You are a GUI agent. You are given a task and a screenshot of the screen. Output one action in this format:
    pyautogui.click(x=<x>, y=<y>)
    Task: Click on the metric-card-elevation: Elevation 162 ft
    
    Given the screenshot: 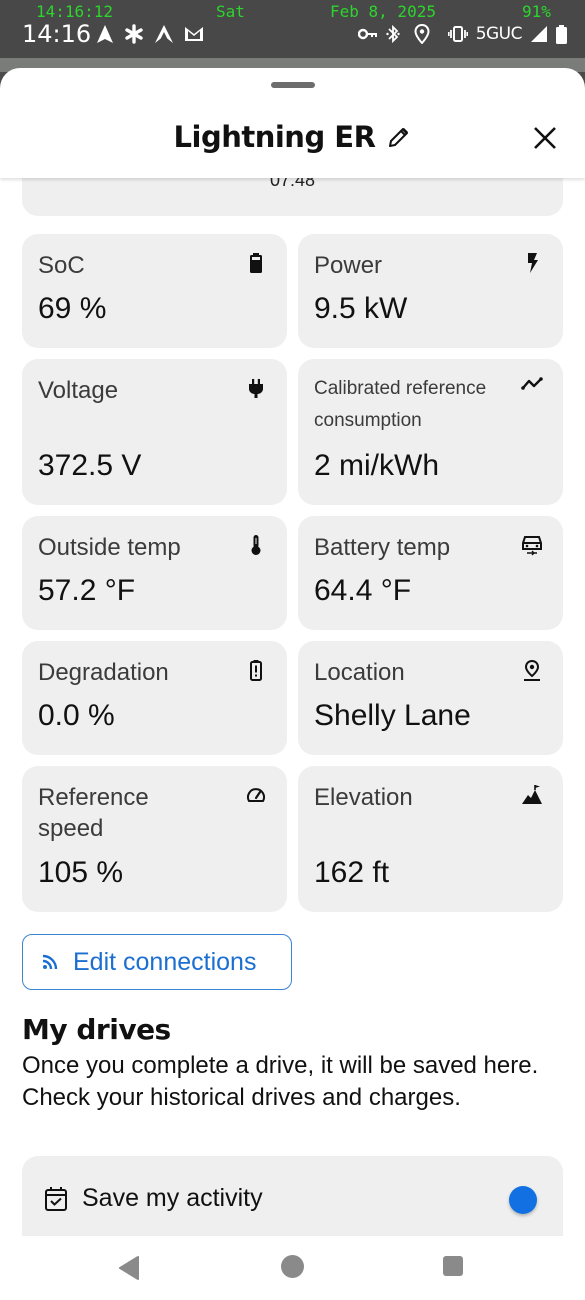 What is the action you would take?
    pyautogui.click(x=430, y=839)
    